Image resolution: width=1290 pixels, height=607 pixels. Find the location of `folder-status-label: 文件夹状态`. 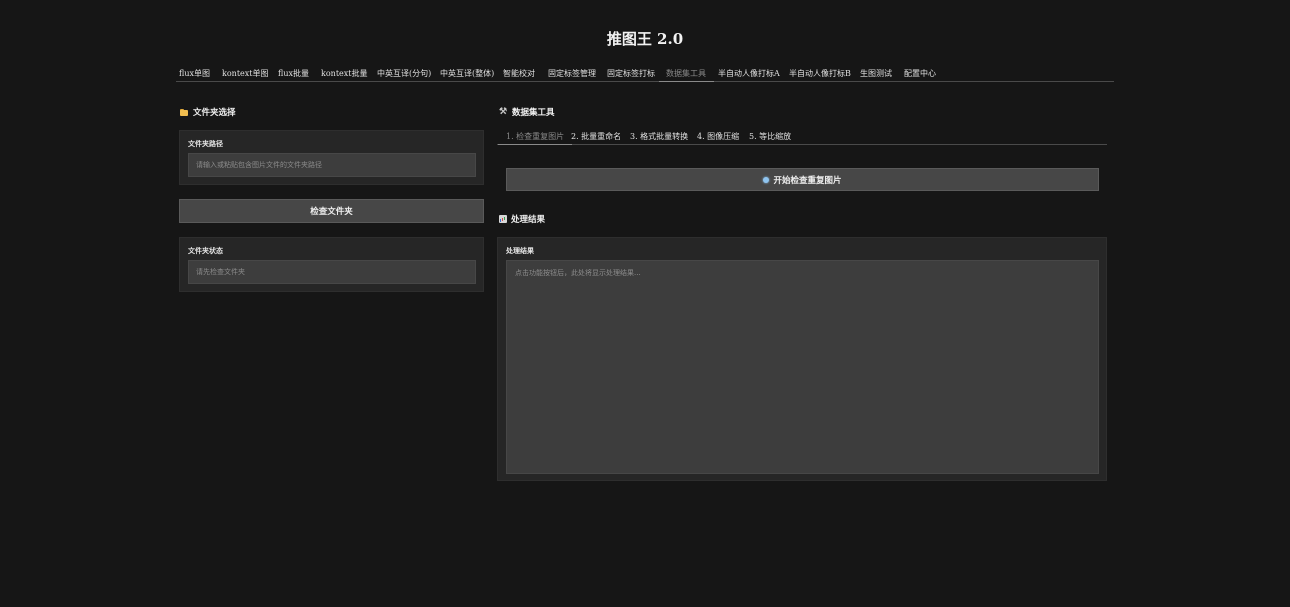

folder-status-label: 文件夹状态 is located at coordinates (205, 250).